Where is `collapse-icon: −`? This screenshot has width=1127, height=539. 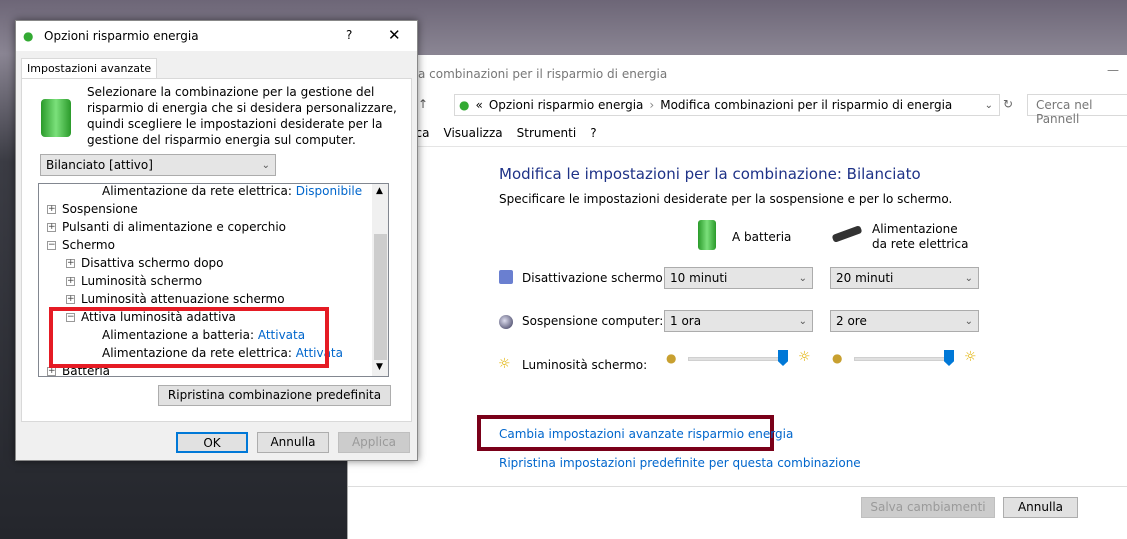 collapse-icon: − is located at coordinates (51, 245).